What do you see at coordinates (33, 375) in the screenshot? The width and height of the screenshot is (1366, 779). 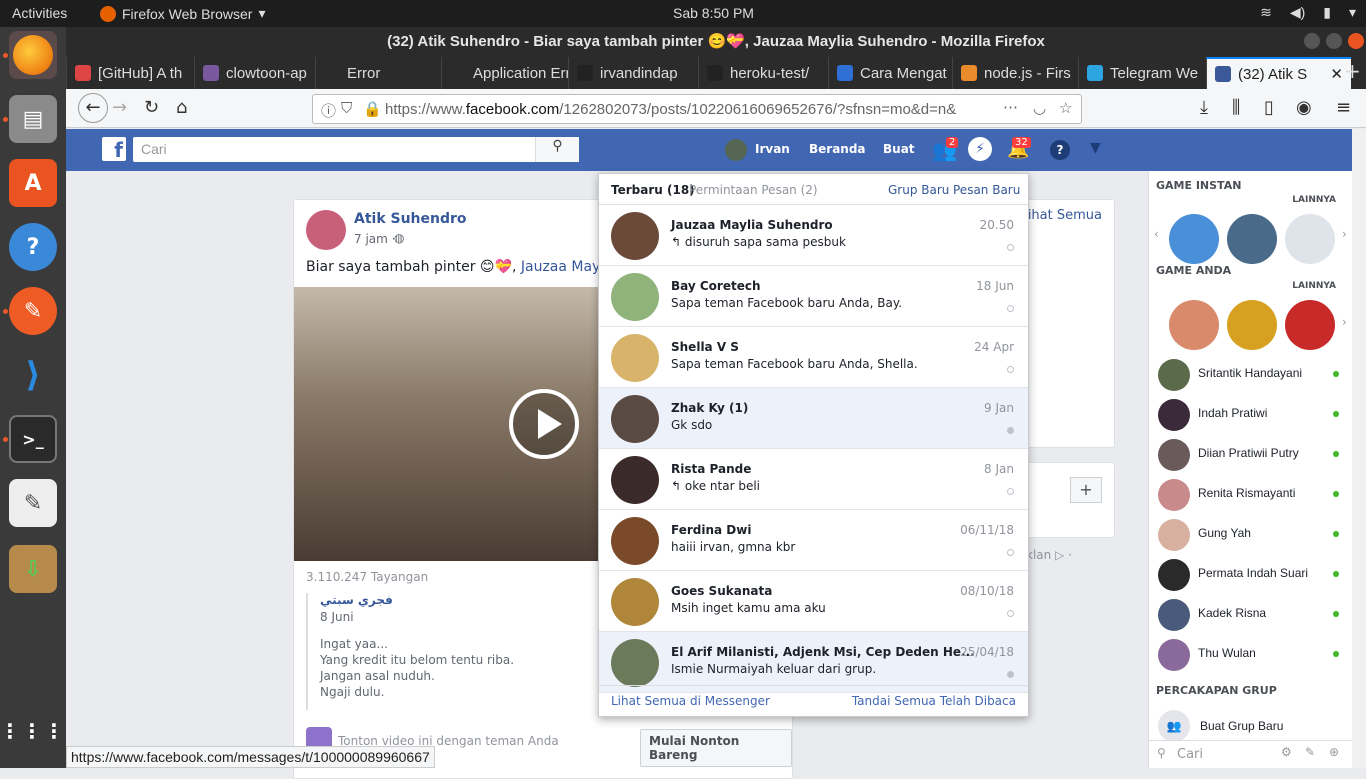 I see `vscode-icon: ⟩` at bounding box center [33, 375].